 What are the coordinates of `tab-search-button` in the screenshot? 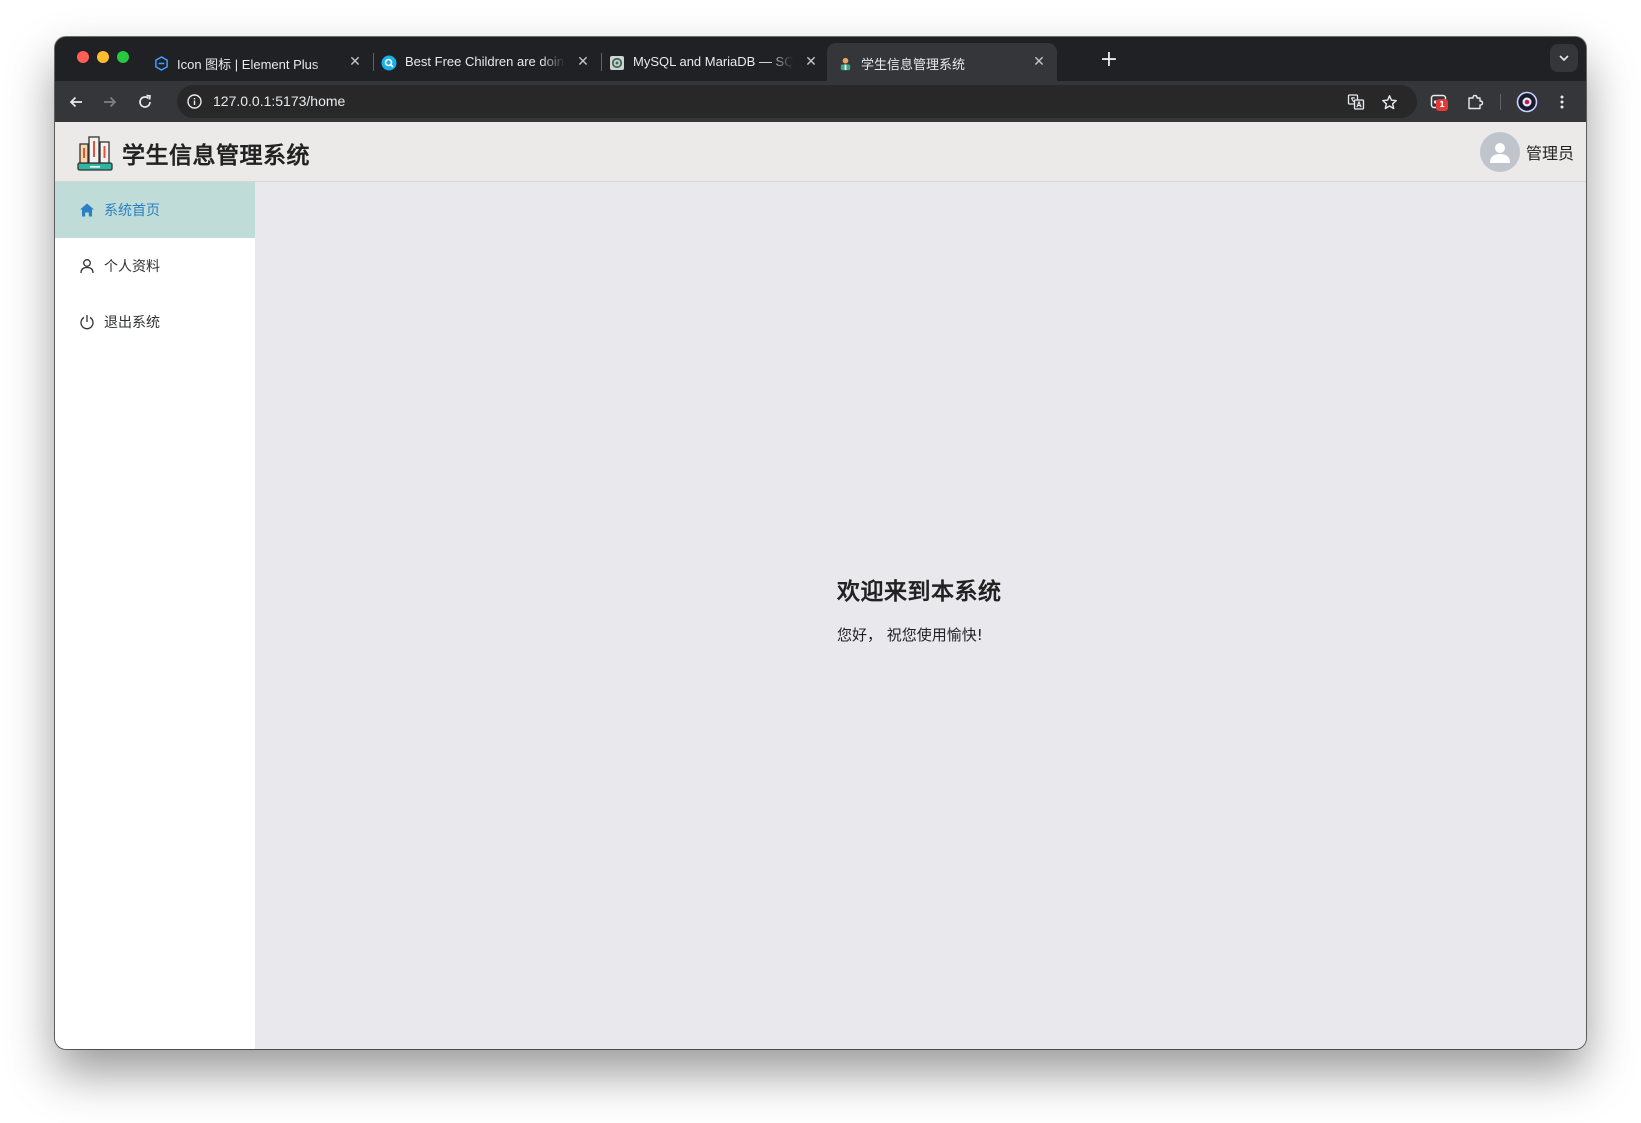 It's located at (1564, 58).